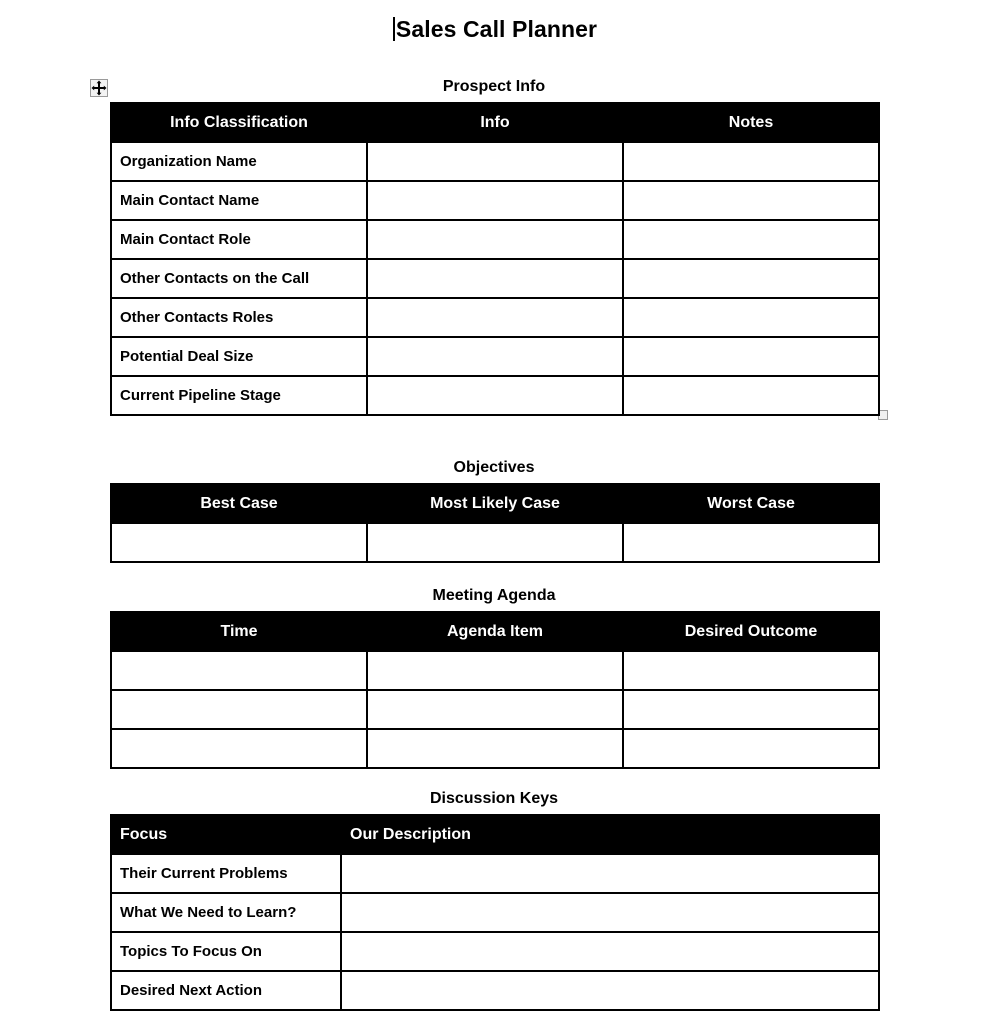 Image resolution: width=990 pixels, height=1024 pixels. What do you see at coordinates (751, 503) in the screenshot?
I see `column-header-worst-case: Worst Case` at bounding box center [751, 503].